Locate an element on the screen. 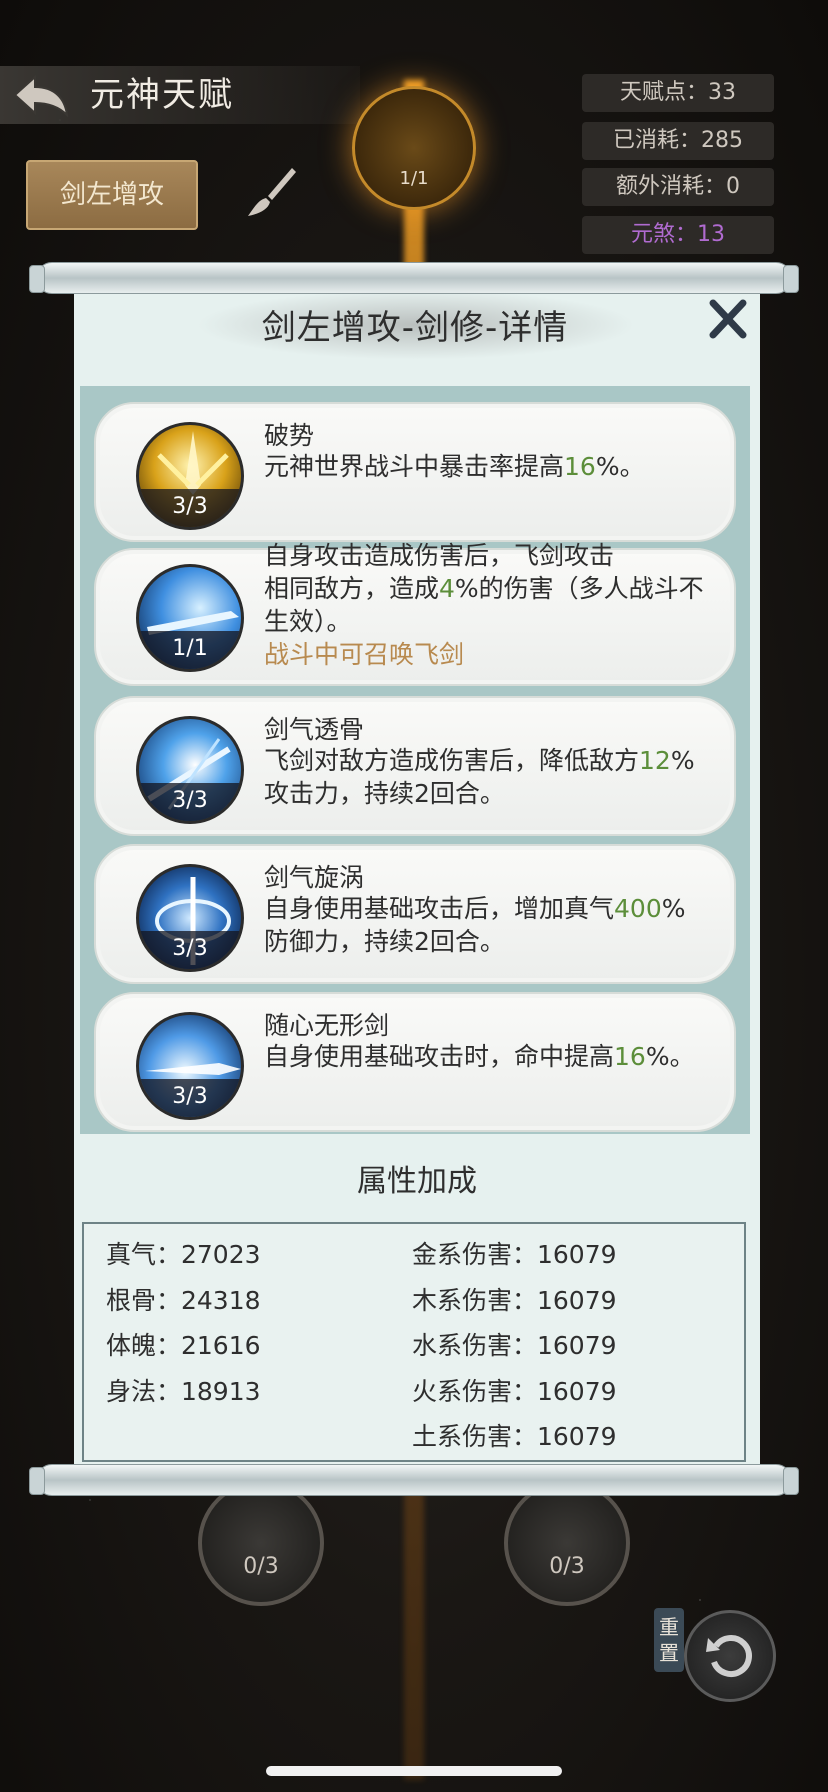  attr-water-damage: 水系伤害：16079 is located at coordinates (514, 1345).